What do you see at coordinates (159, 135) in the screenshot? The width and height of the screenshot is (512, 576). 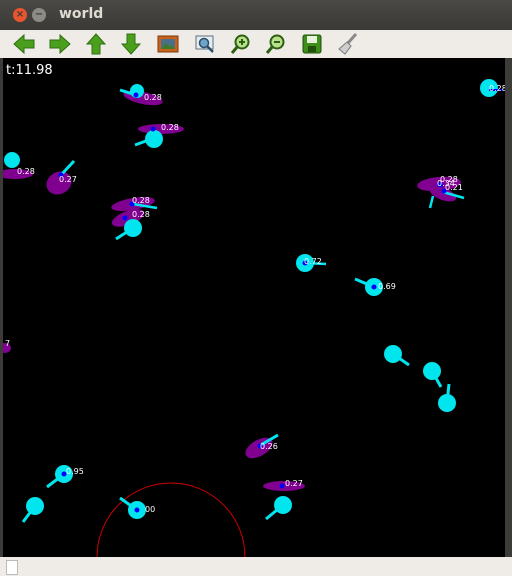 I see `robot-2: 0.28` at bounding box center [159, 135].